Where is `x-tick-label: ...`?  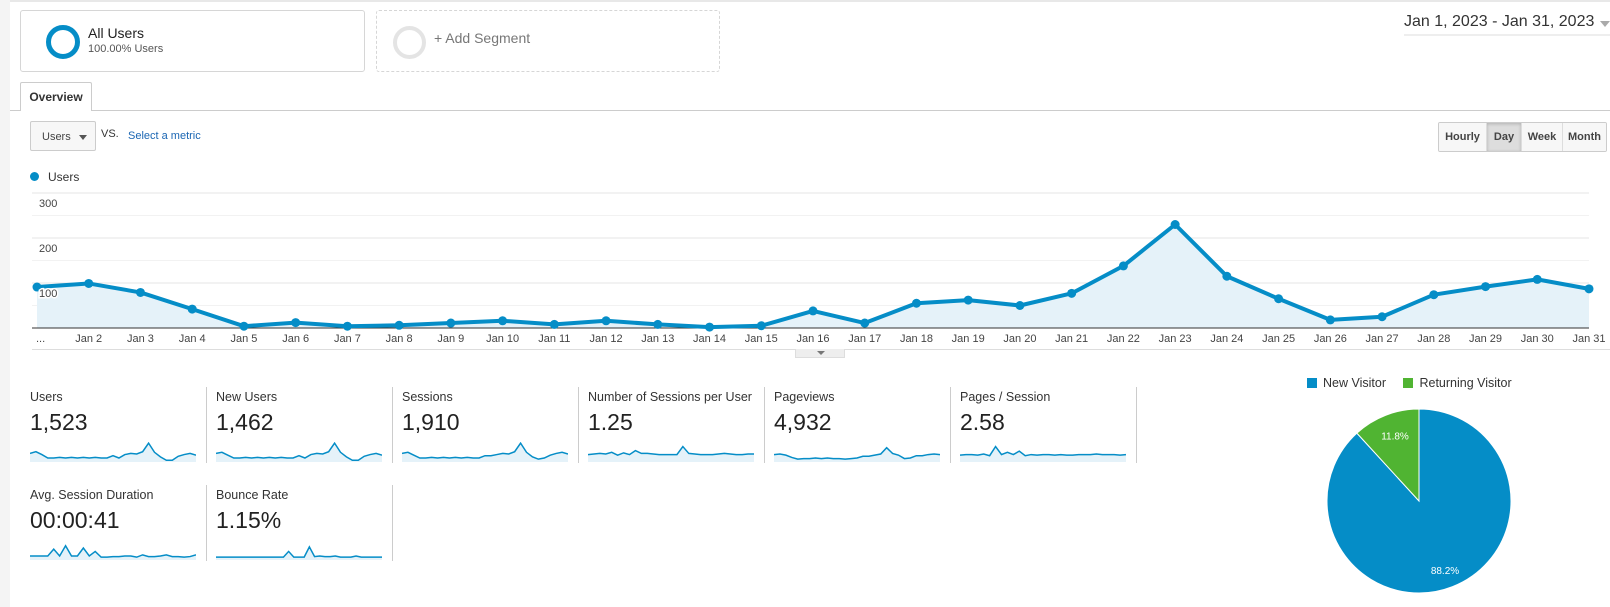 x-tick-label: ... is located at coordinates (40, 339).